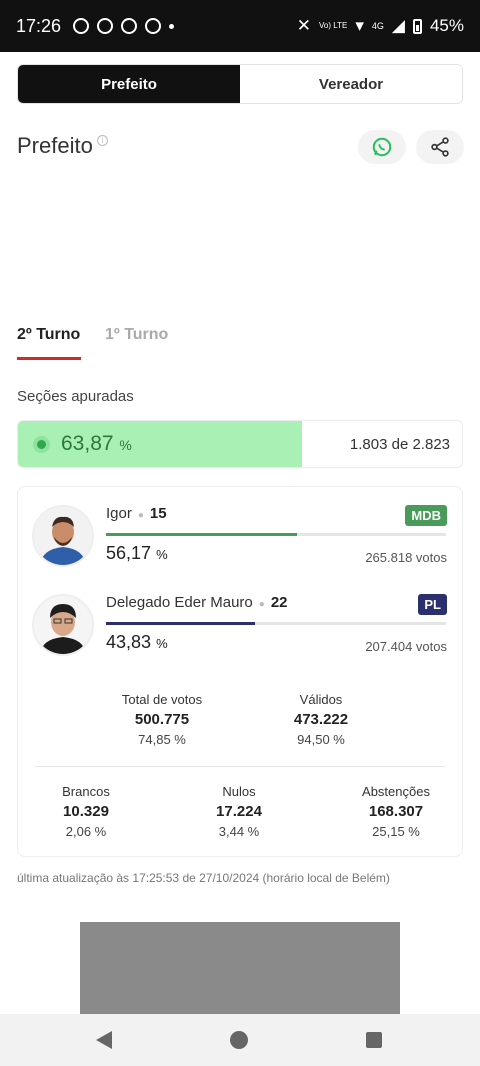 The height and width of the screenshot is (1066, 480). I want to click on divider, so click(240, 766).